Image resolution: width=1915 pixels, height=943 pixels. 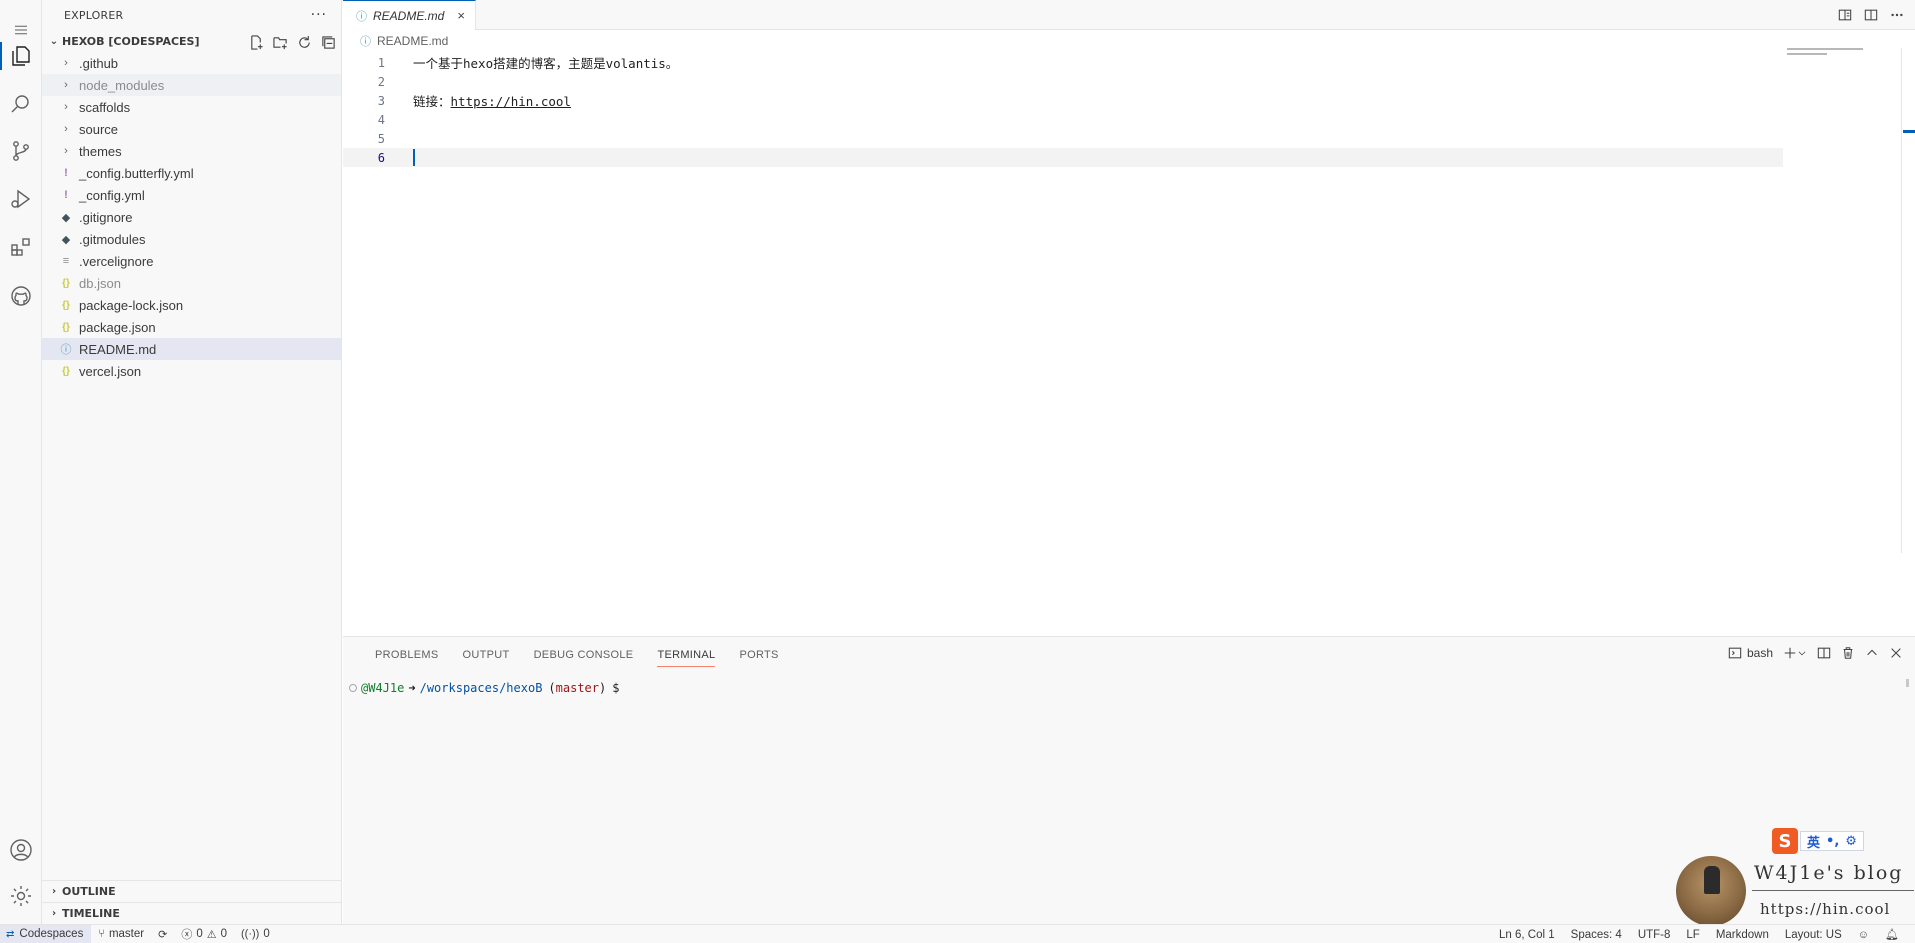 What do you see at coordinates (1750, 653) in the screenshot?
I see `terminal-selector: bash` at bounding box center [1750, 653].